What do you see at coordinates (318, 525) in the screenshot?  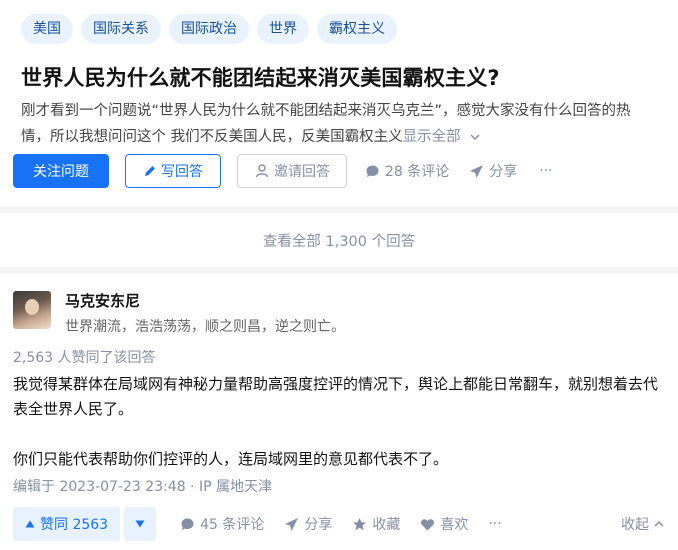 I see `answer-share-label: 分享` at bounding box center [318, 525].